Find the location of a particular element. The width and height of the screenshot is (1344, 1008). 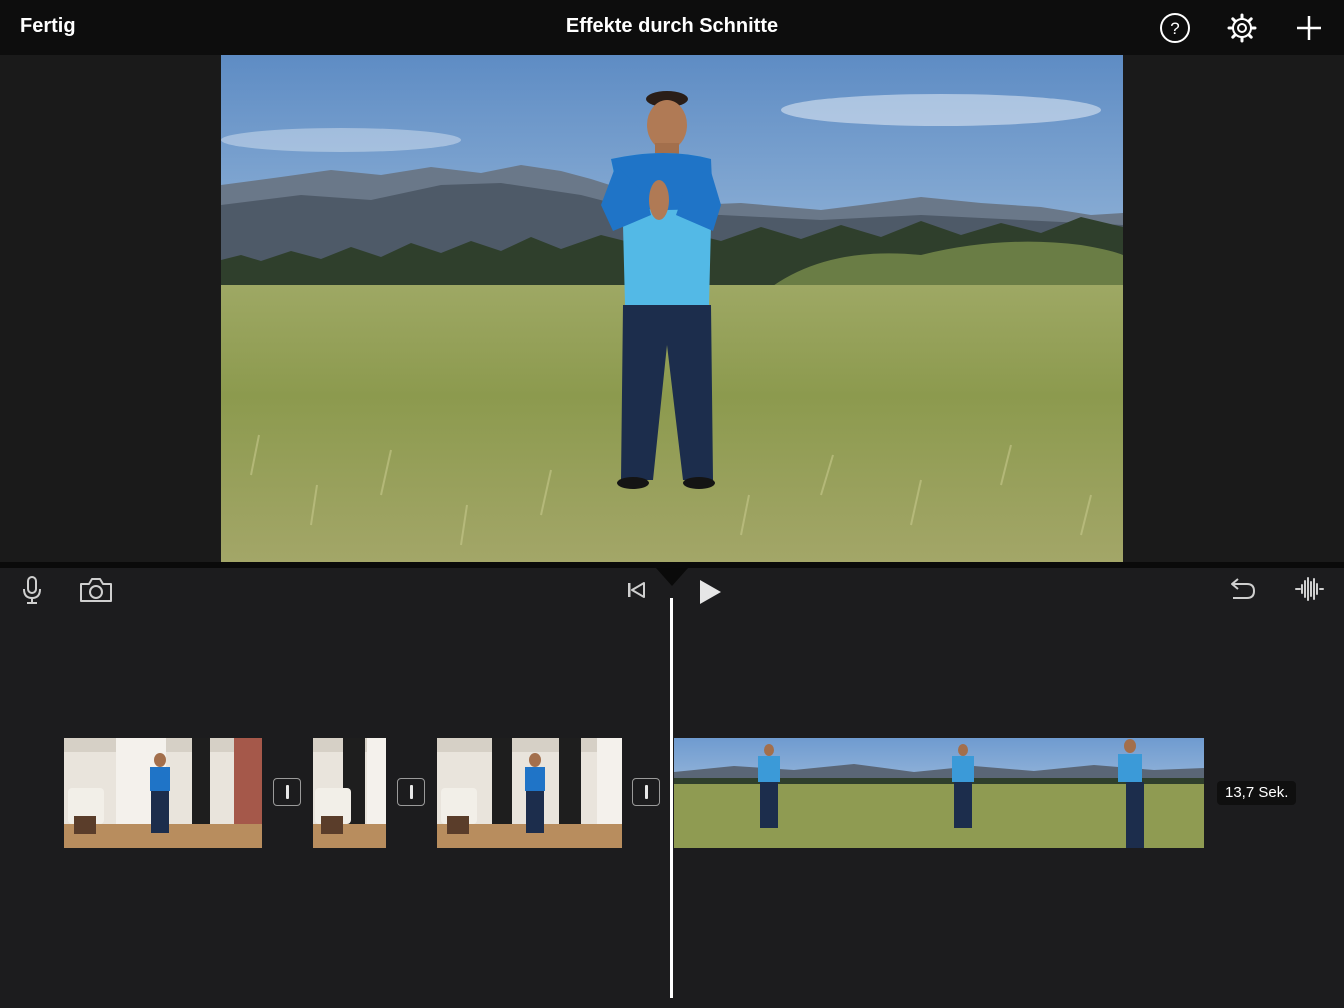

clip-3-indoor is located at coordinates (529, 793).